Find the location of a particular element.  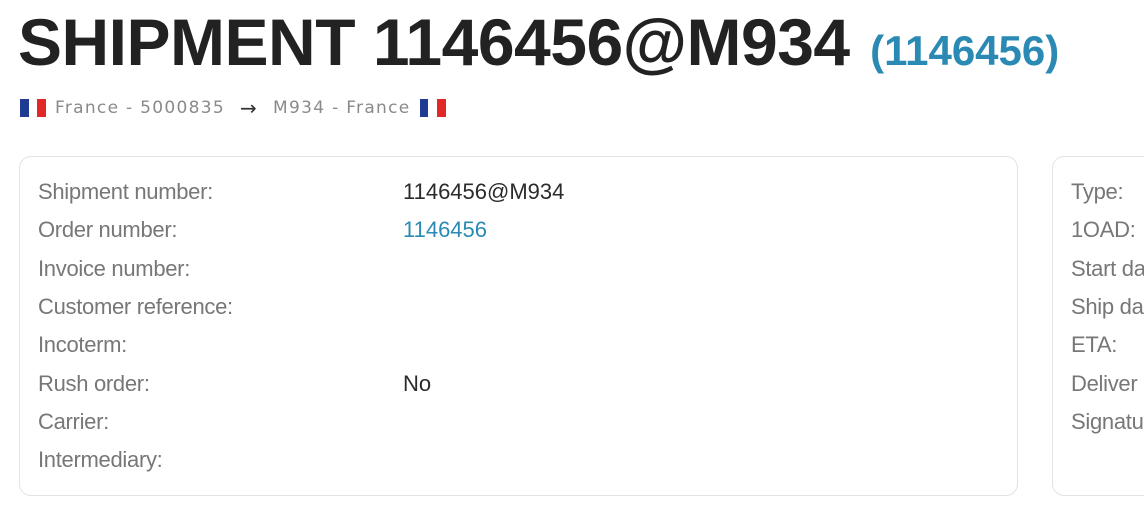

field-carrier: Carrier: is located at coordinates (73, 422).